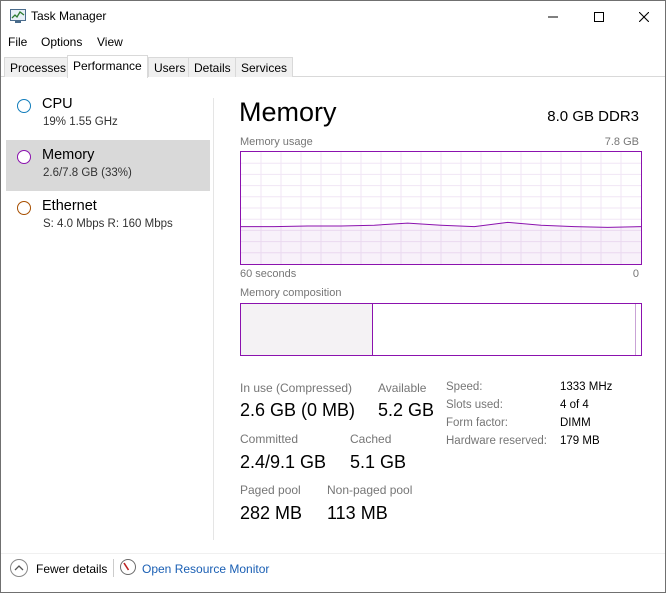  Describe the element at coordinates (333, 553) in the screenshot. I see `footer-divider` at that location.